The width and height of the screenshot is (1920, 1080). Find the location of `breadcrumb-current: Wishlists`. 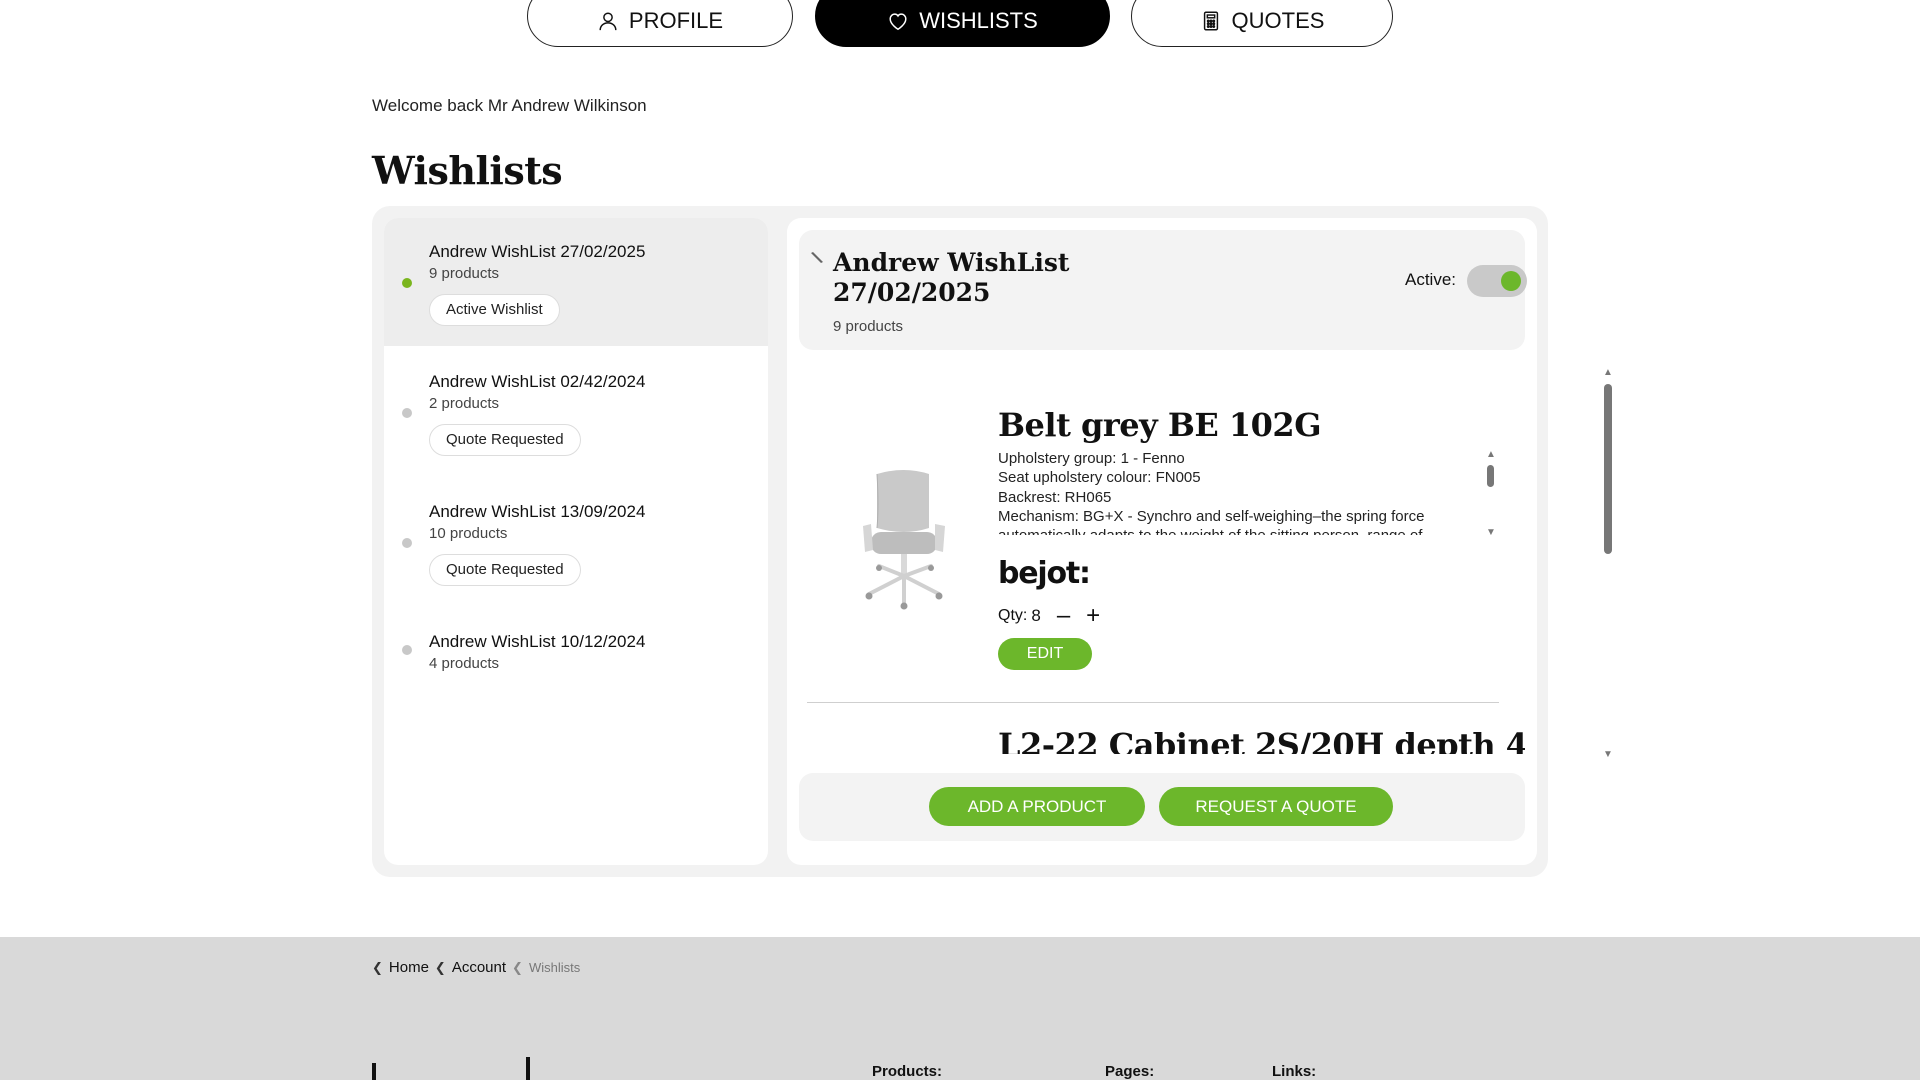

breadcrumb-current: Wishlists is located at coordinates (554, 967).